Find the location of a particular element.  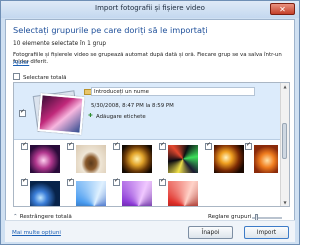

selection-count: 10 elemente selectate în 1 grup is located at coordinates (60, 44).